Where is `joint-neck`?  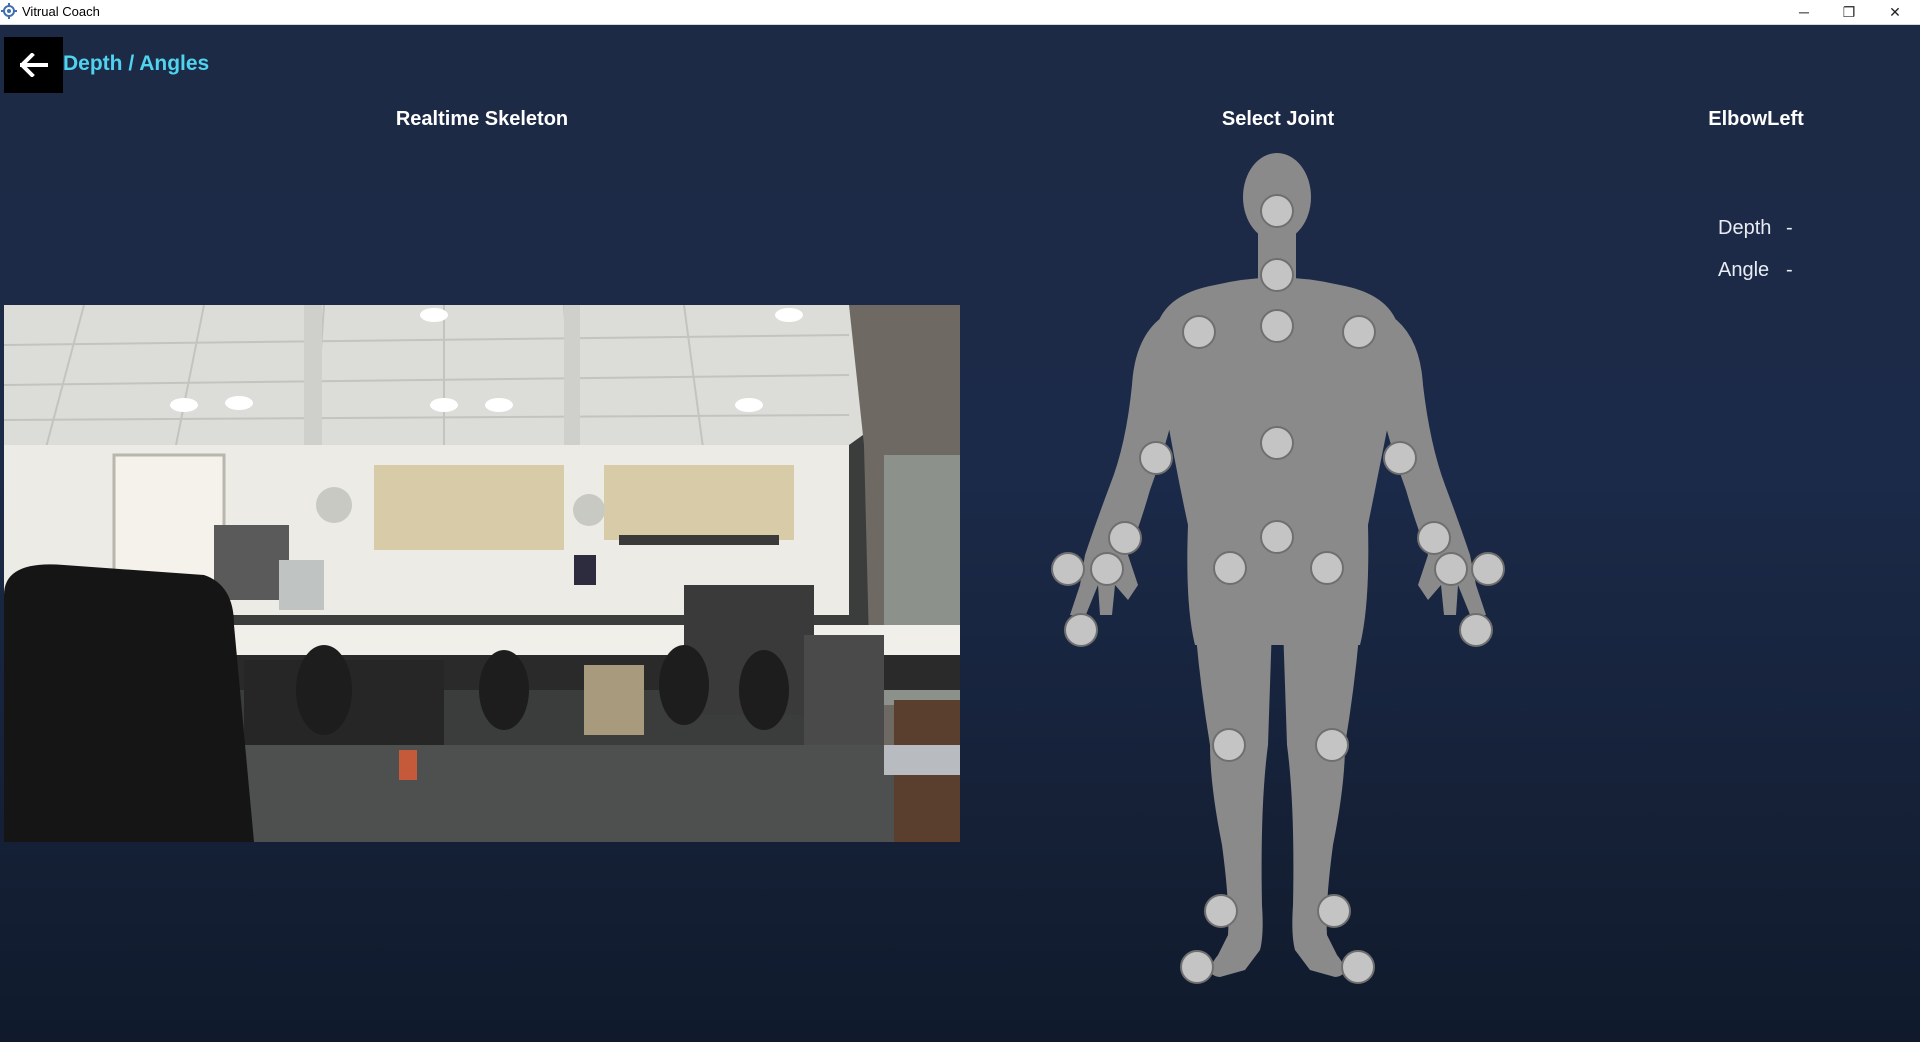
joint-neck is located at coordinates (1277, 275).